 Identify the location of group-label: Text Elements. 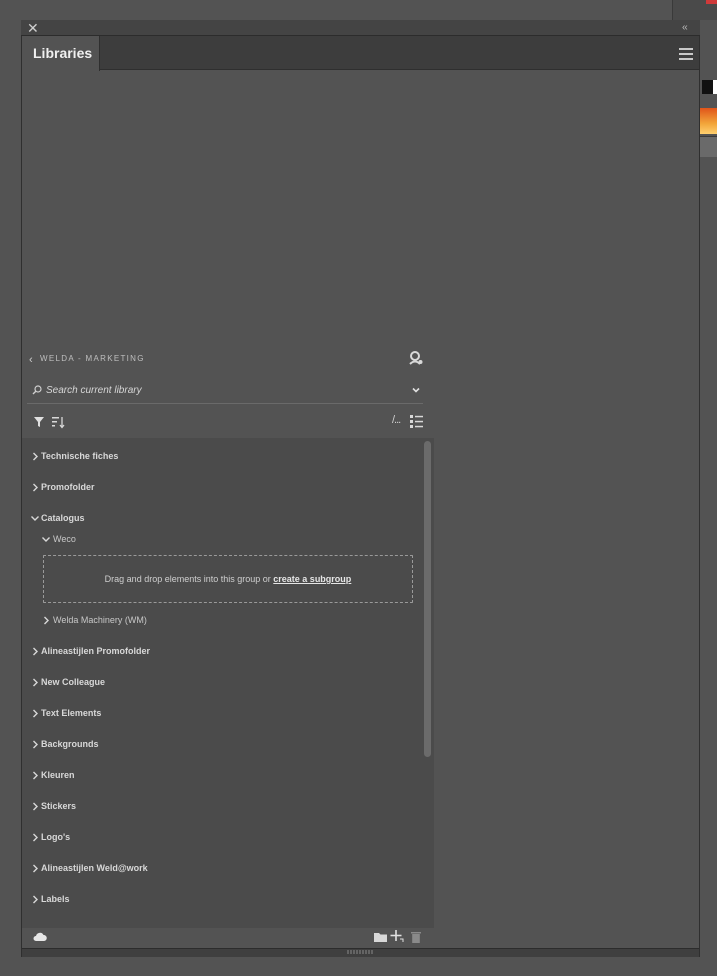
(71, 713).